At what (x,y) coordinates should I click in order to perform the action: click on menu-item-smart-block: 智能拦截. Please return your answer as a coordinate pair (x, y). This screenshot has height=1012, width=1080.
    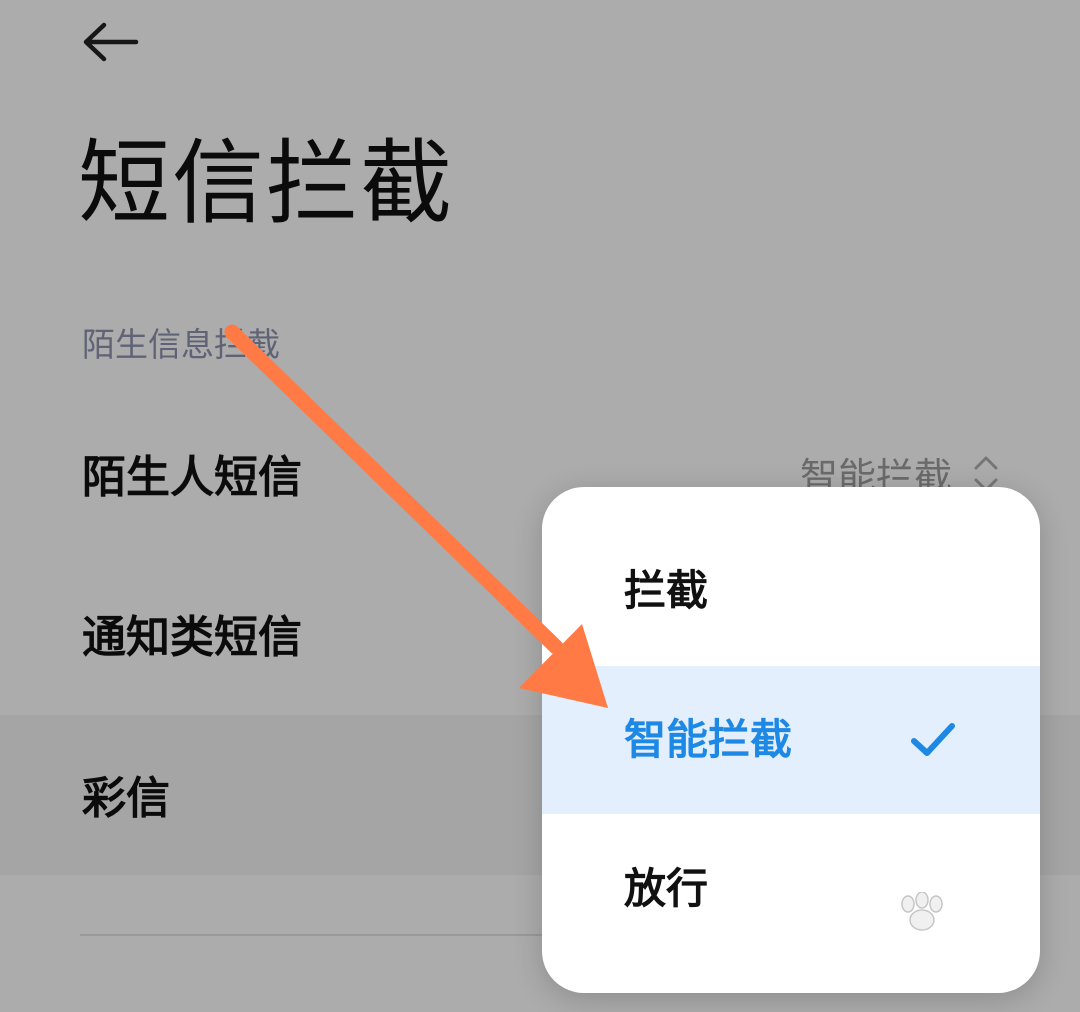
    Looking at the image, I should click on (791, 740).